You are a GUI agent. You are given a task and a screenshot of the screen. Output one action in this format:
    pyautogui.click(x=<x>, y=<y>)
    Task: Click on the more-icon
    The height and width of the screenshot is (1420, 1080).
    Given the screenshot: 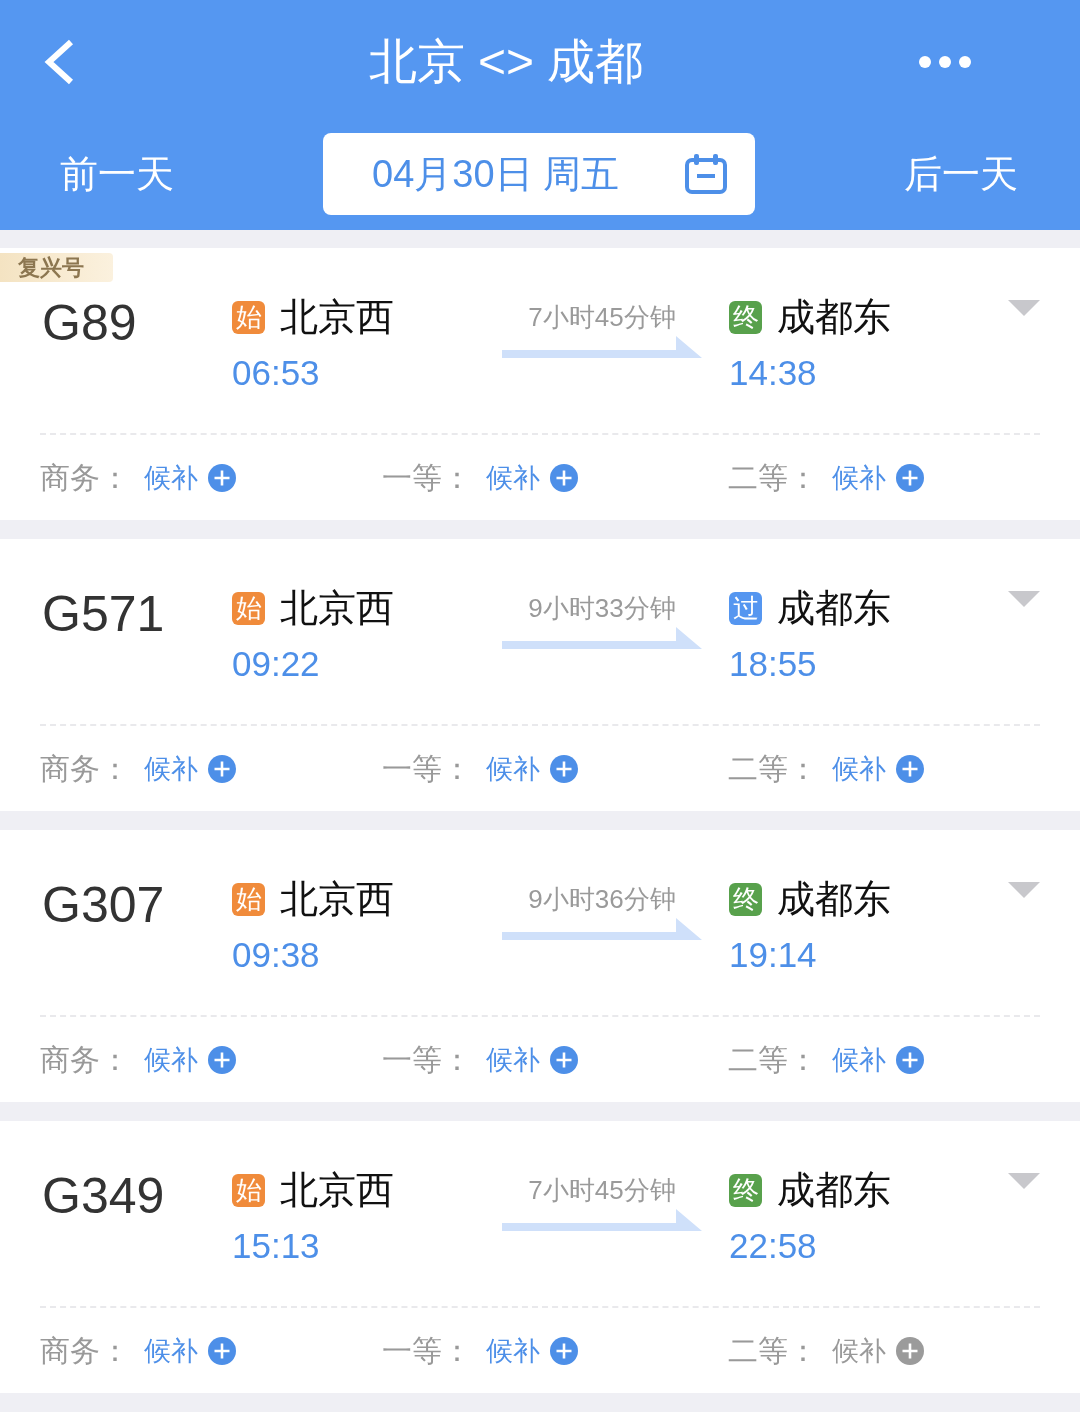 What is the action you would take?
    pyautogui.click(x=945, y=62)
    